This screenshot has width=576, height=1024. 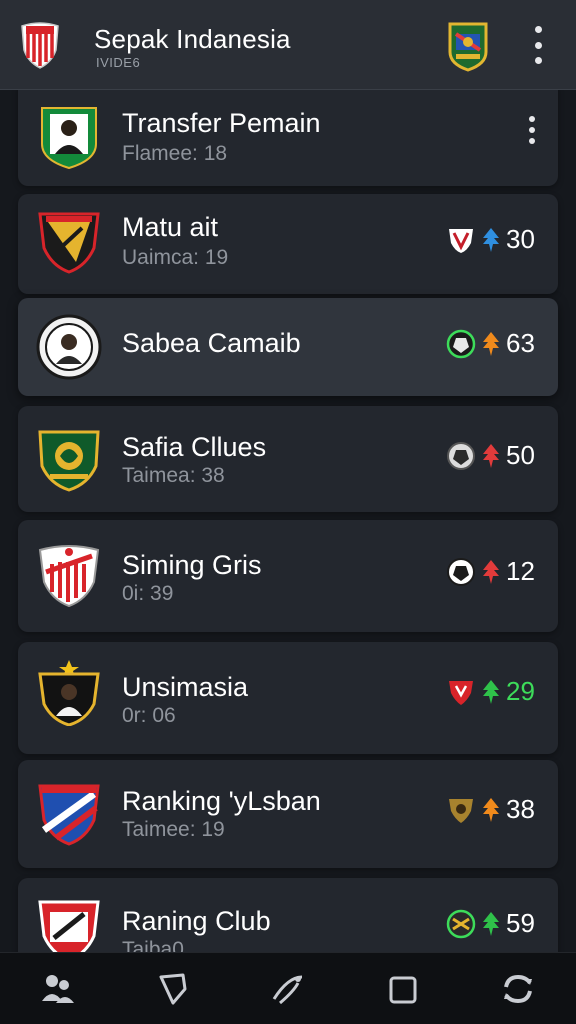 I want to click on club-card: Matu ait Uaimca: 19 30, so click(x=288, y=244).